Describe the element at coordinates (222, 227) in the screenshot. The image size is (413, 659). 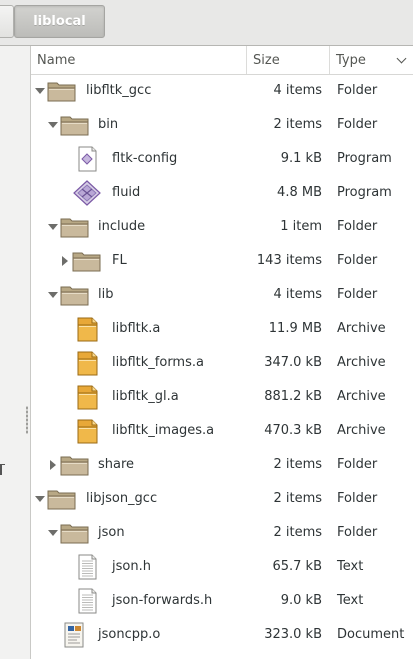
I see `folder-row: include 1 item Folder` at that location.